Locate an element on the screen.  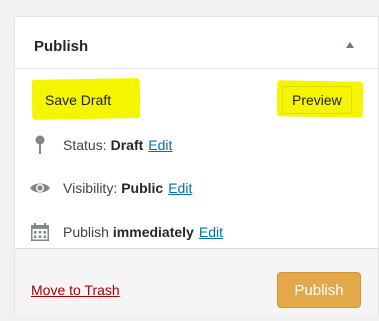
visibility-row: Visibility: Public Edit is located at coordinates (110, 188).